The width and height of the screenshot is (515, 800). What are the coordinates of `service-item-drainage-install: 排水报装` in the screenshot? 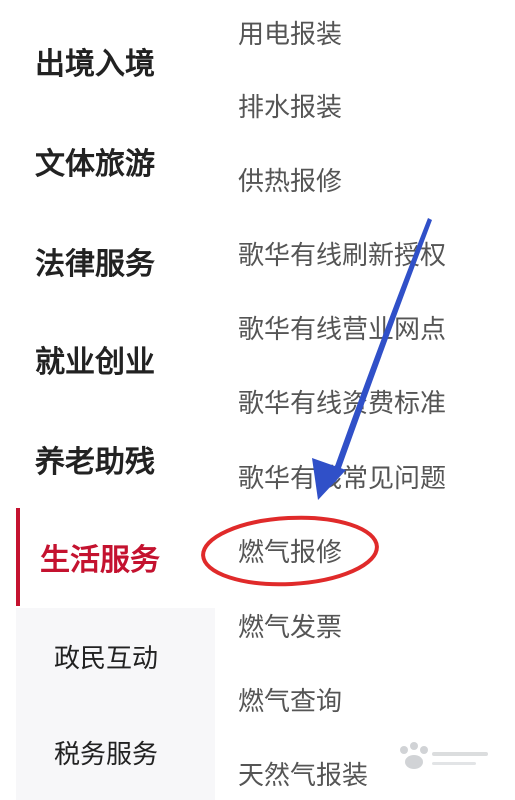 It's located at (373, 105).